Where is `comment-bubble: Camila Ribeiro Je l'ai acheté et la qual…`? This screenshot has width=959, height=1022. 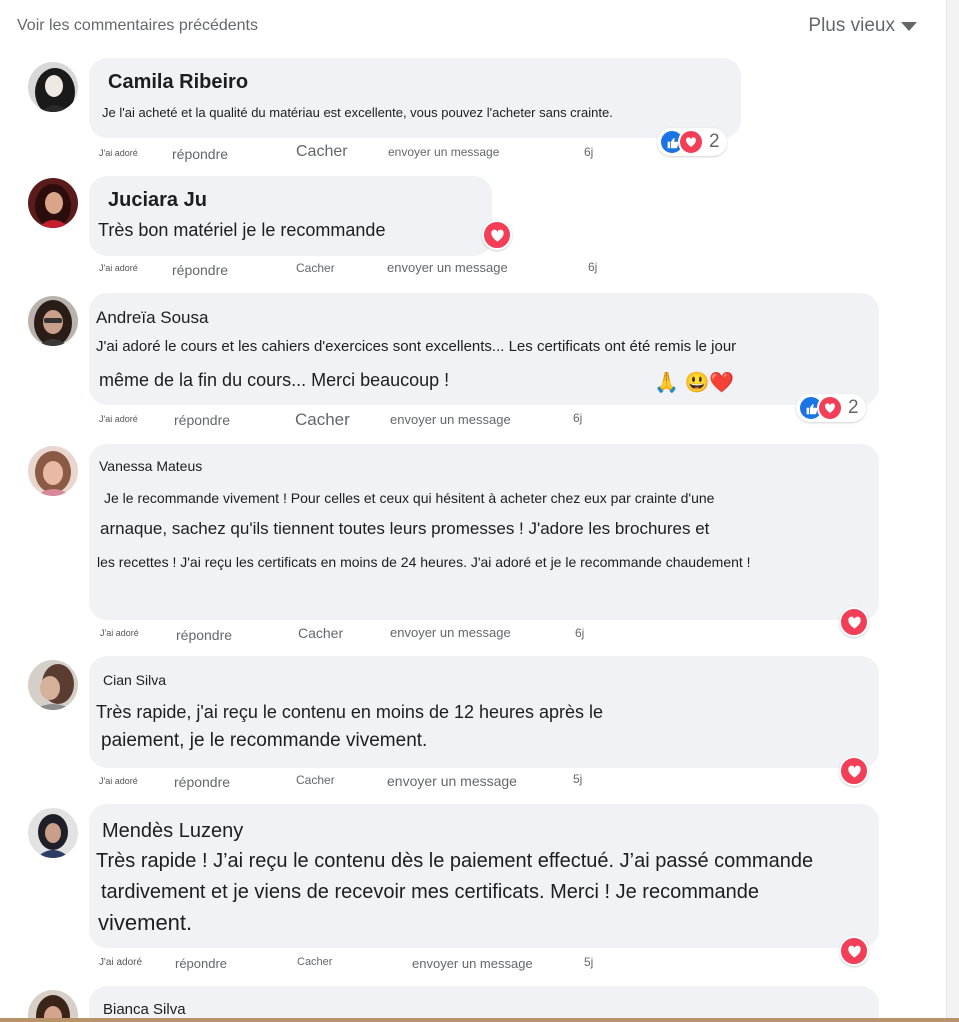 comment-bubble: Camila Ribeiro Je l'ai acheté et la qual… is located at coordinates (415, 98).